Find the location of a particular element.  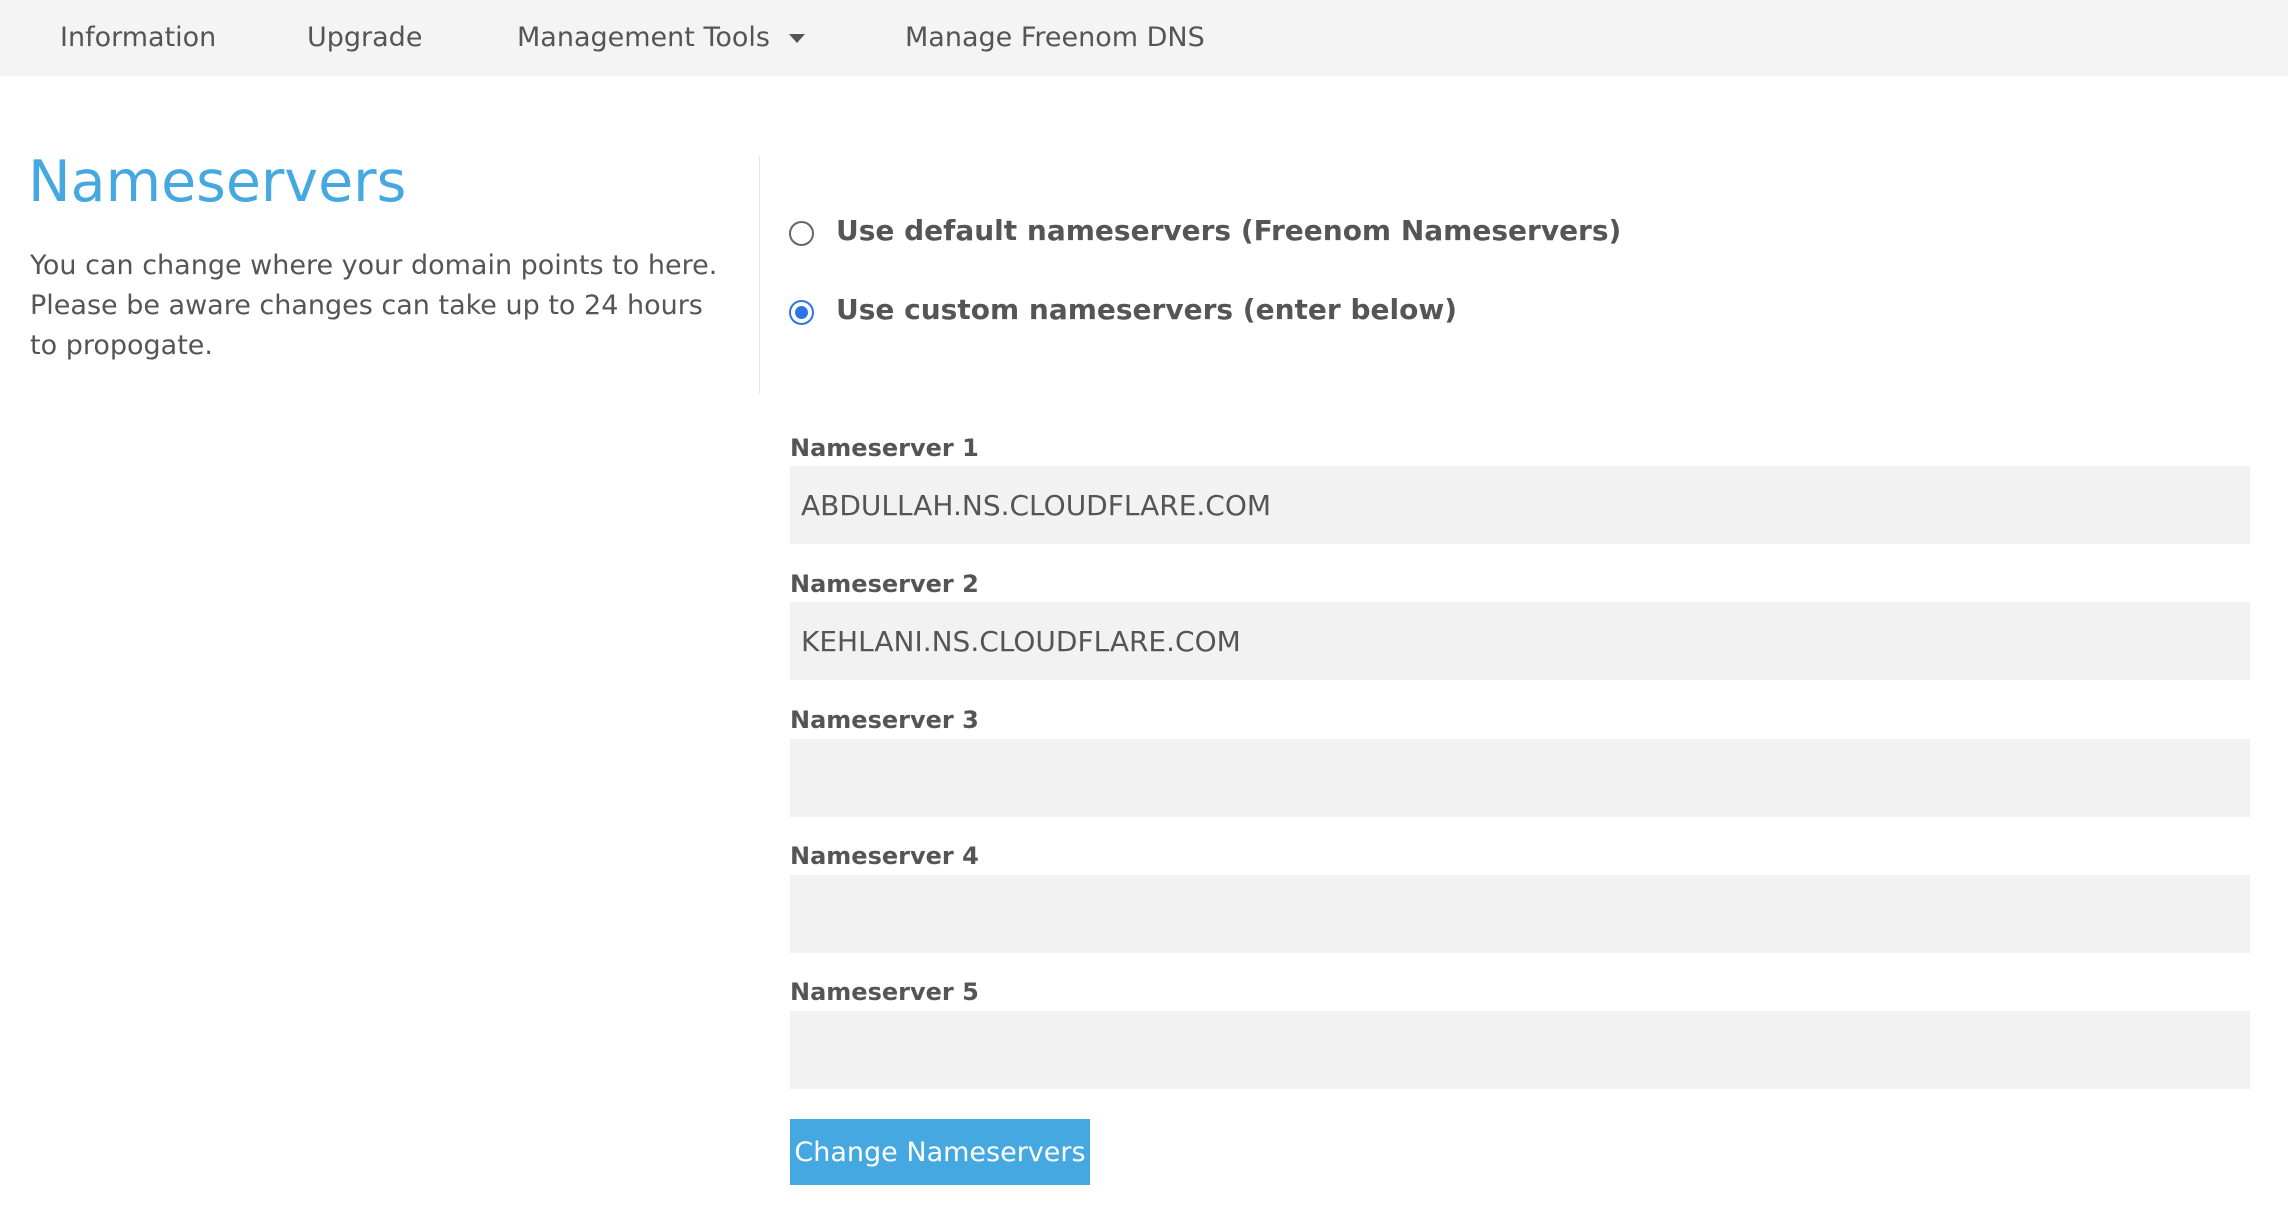

nameserver-5-label: Nameserver 5 is located at coordinates (884, 992).